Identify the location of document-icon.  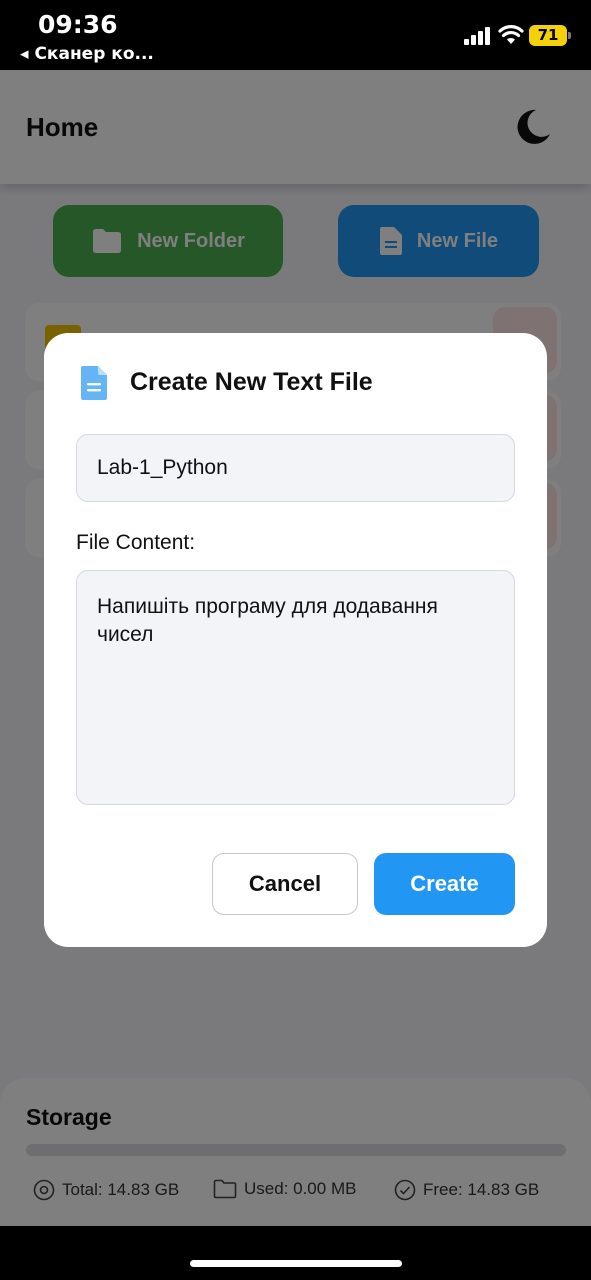
(94, 383).